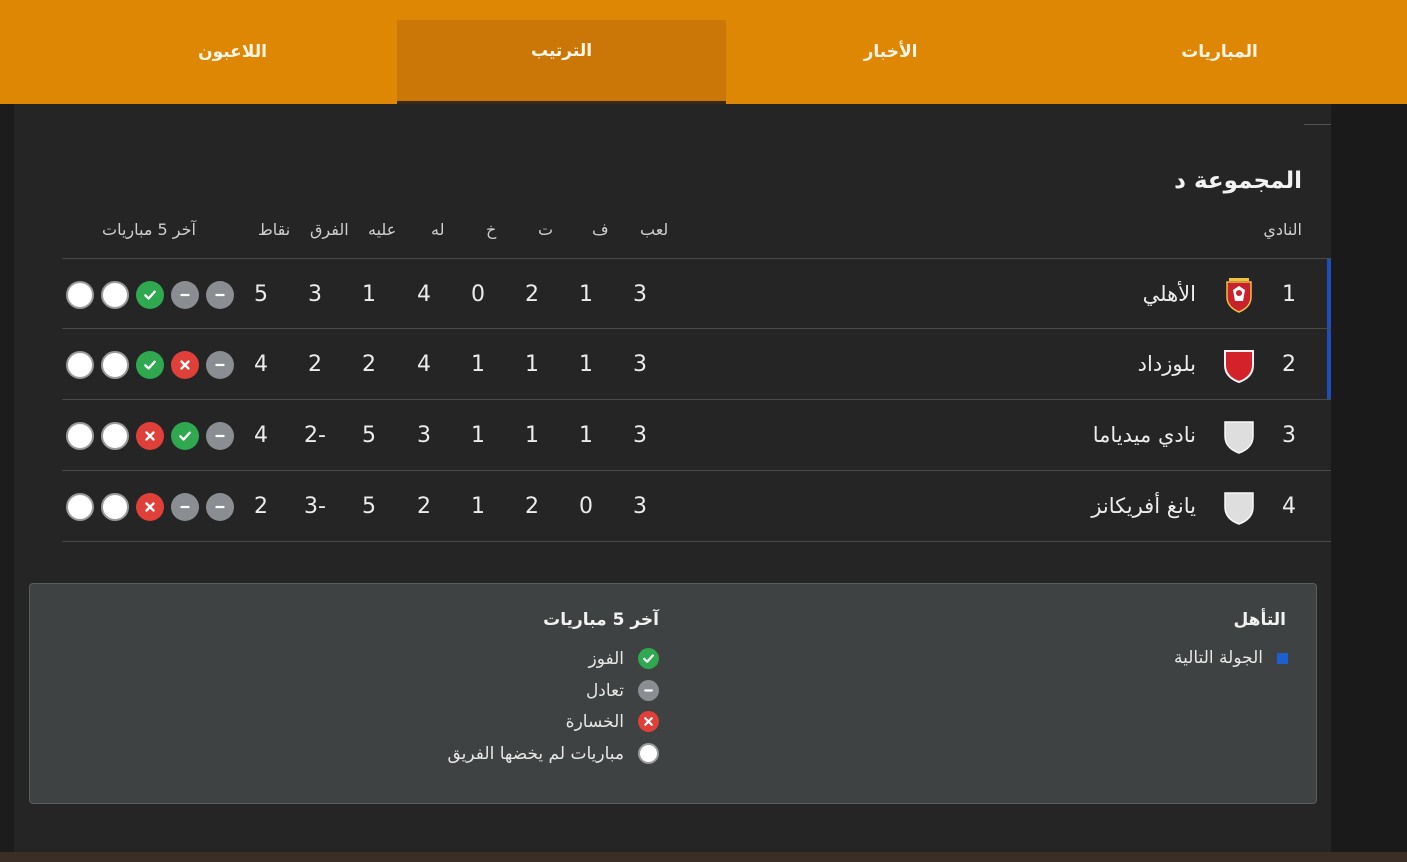 This screenshot has height=862, width=1407. I want to click on header-drawn: ت, so click(546, 229).